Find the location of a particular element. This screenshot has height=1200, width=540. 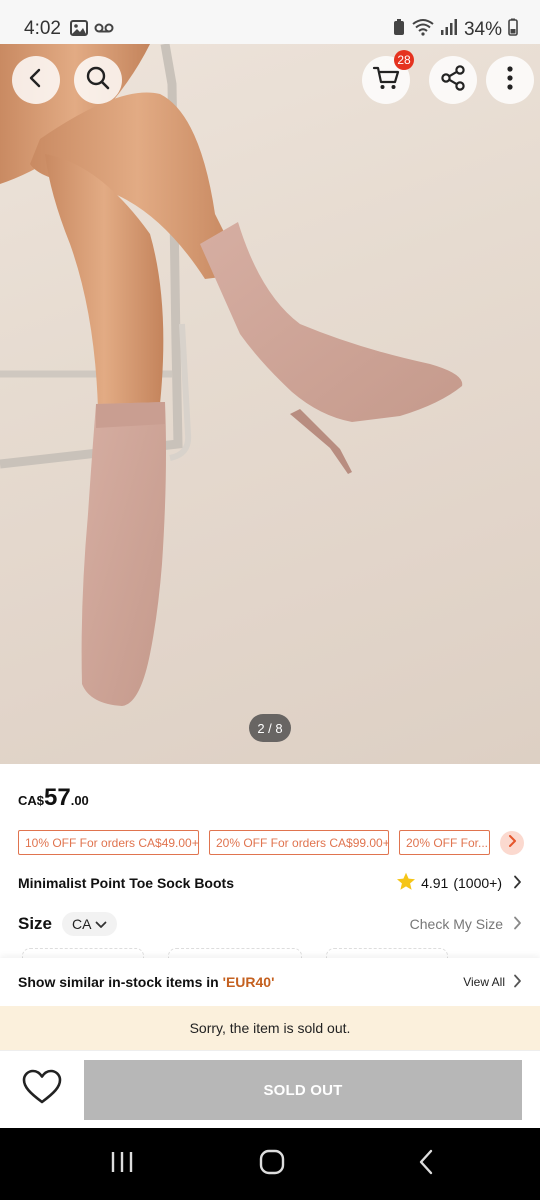

more-icon is located at coordinates (510, 80).